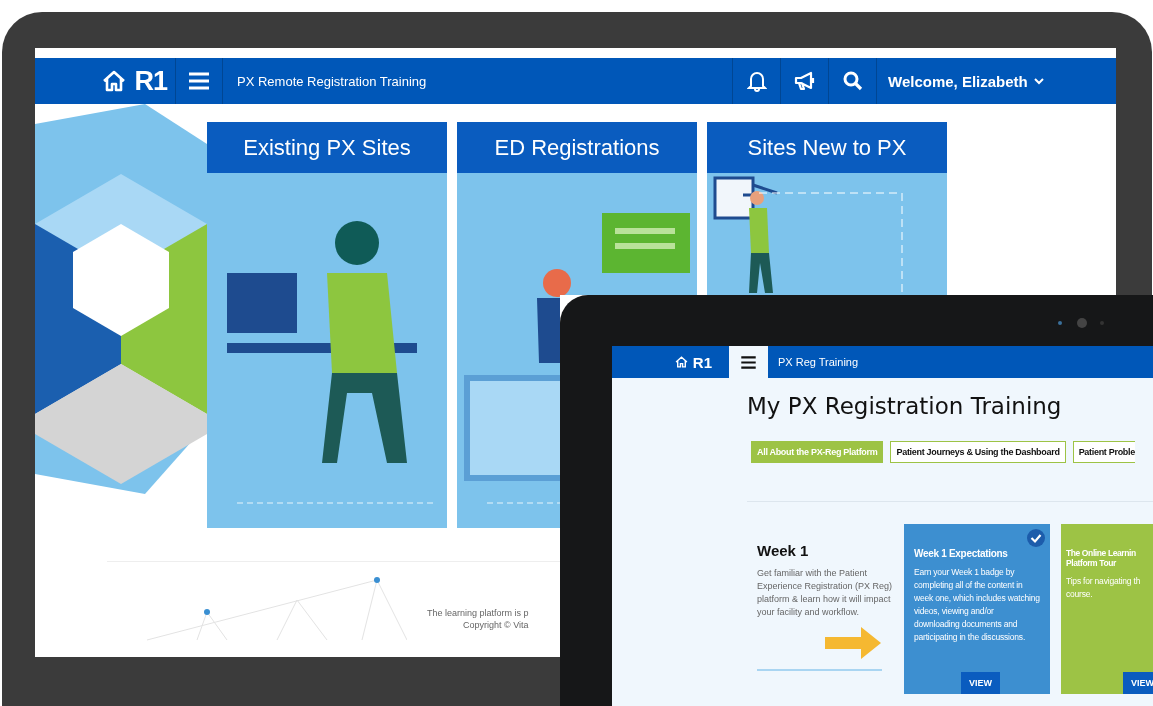 The width and height of the screenshot is (1153, 706). What do you see at coordinates (478, 613) in the screenshot?
I see `footer-text: The learning platform is p` at bounding box center [478, 613].